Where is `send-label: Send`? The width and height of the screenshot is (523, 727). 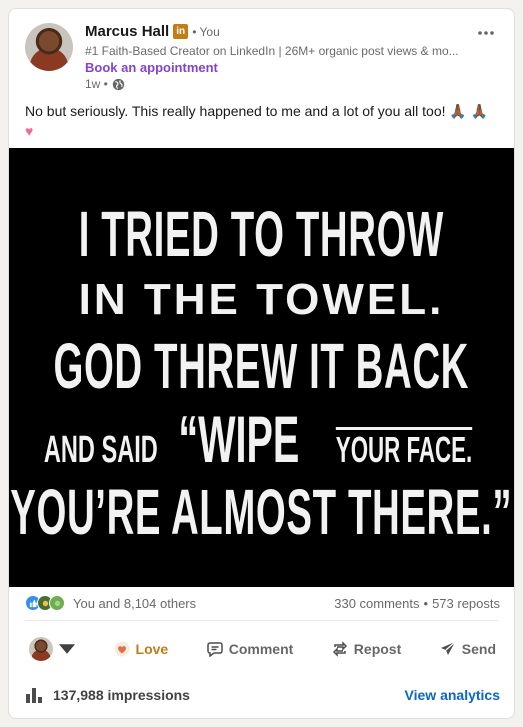 send-label: Send is located at coordinates (478, 649).